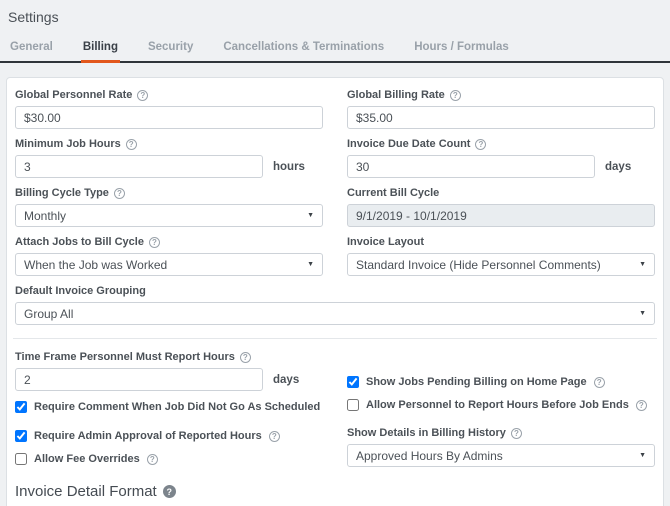 This screenshot has height=506, width=670. What do you see at coordinates (169, 459) in the screenshot?
I see `allow-fee-overrides-row: Allow Fee Overrides ?` at bounding box center [169, 459].